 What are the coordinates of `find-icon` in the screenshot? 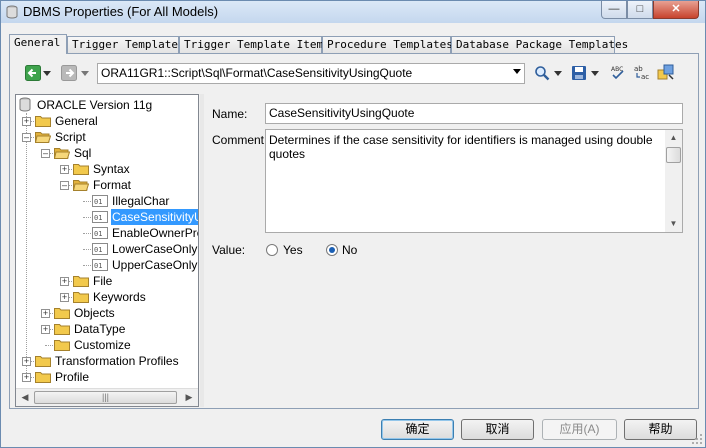 It's located at (542, 73).